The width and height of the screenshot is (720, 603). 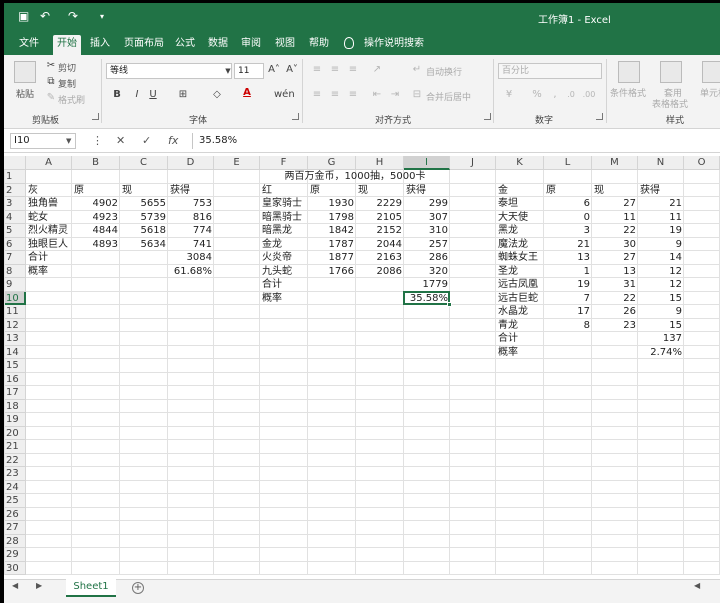 I want to click on cell-n10: 15, so click(x=661, y=298).